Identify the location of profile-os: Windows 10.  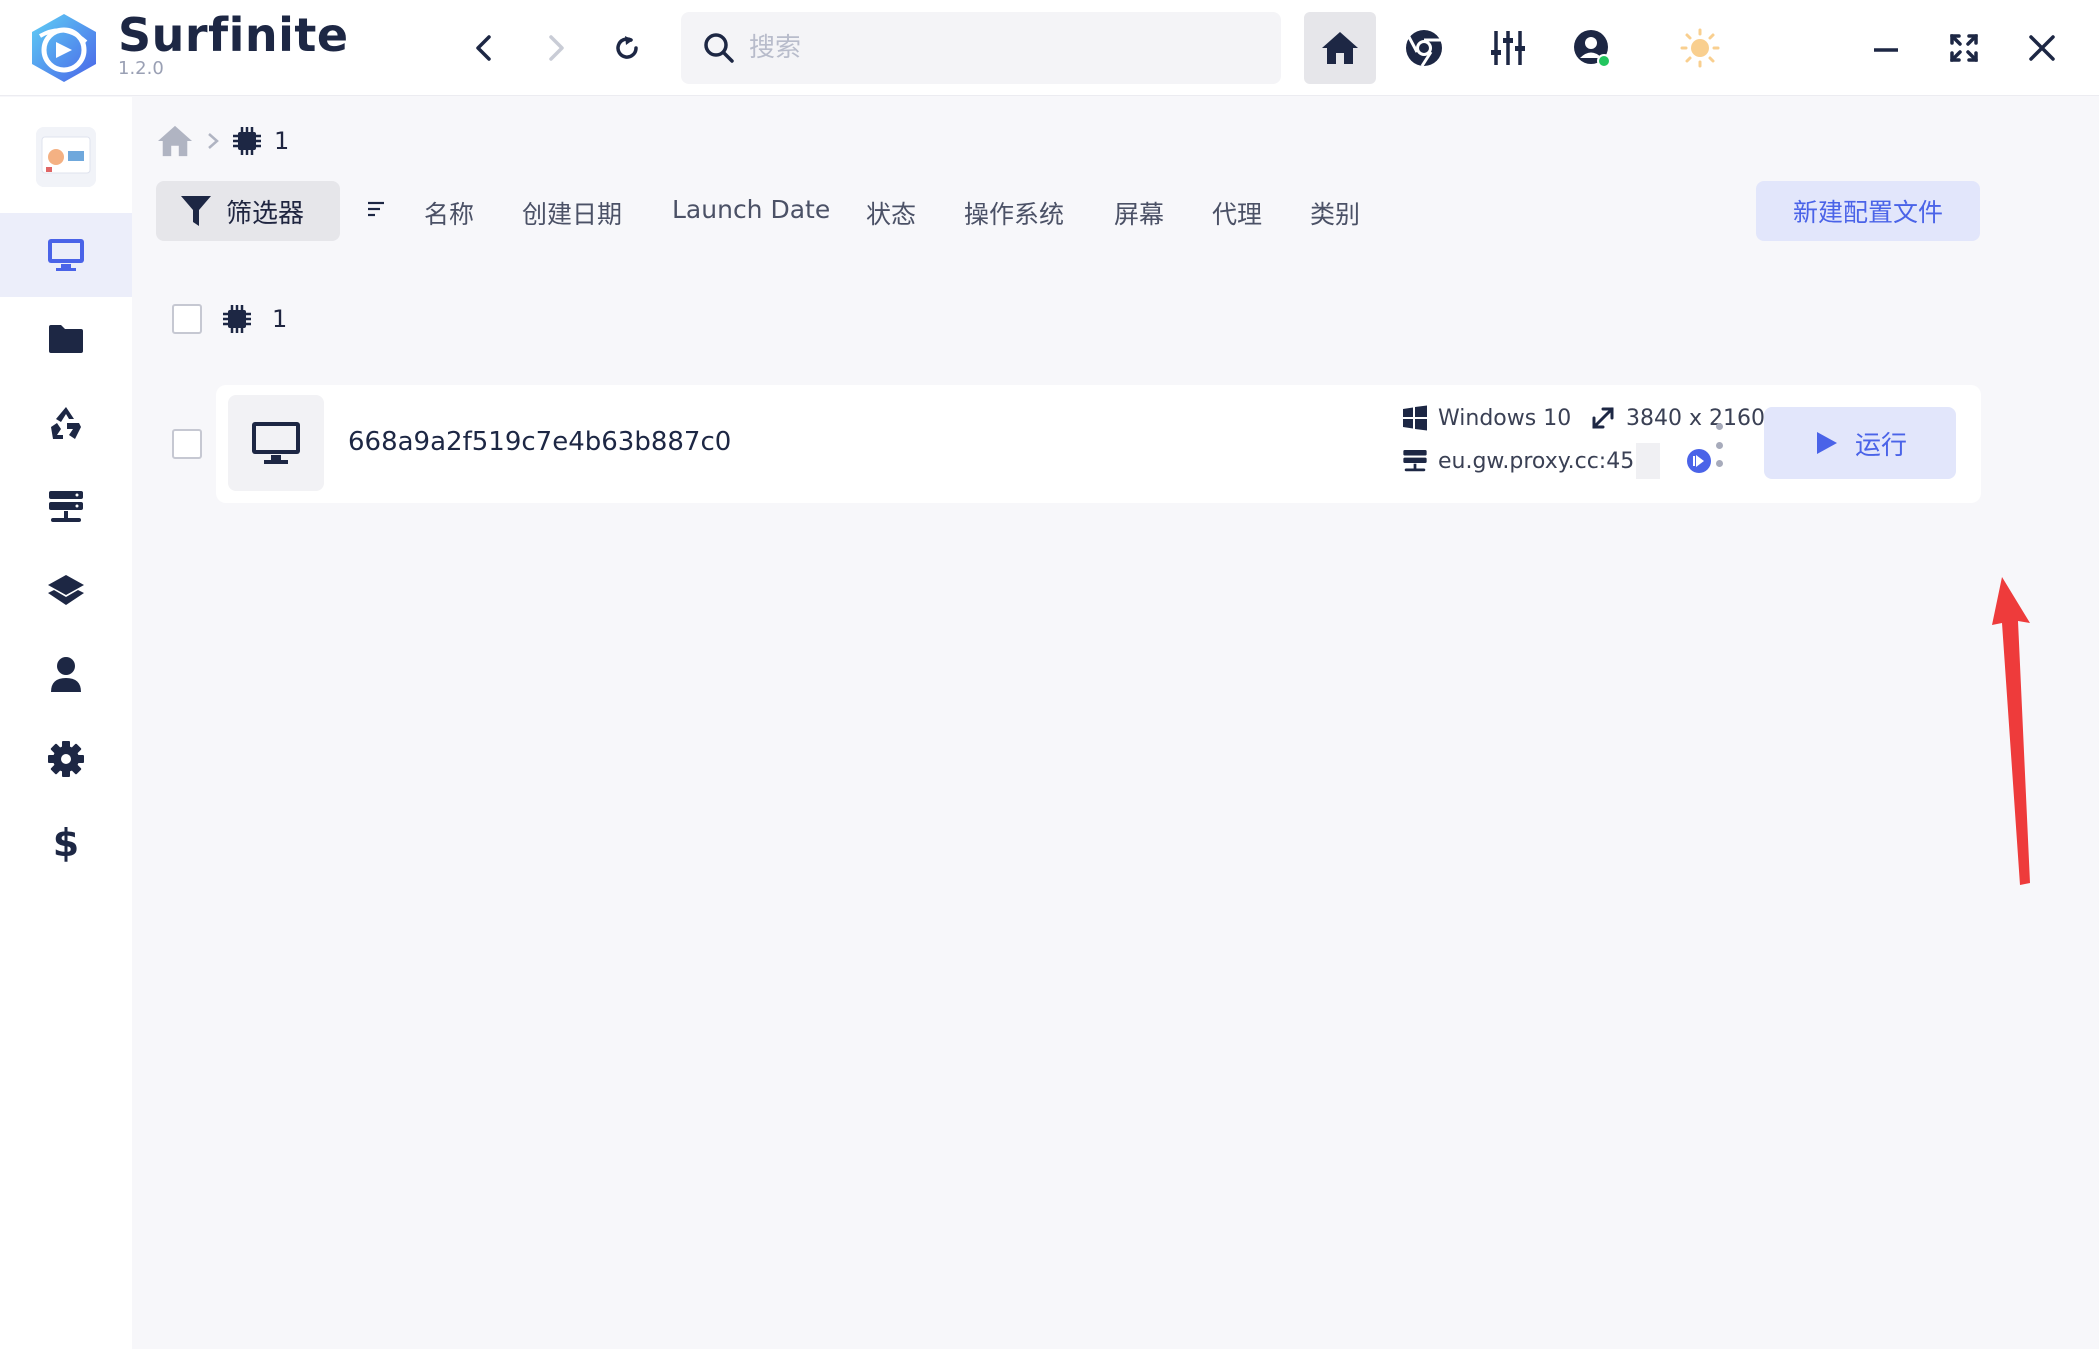
(1486, 418).